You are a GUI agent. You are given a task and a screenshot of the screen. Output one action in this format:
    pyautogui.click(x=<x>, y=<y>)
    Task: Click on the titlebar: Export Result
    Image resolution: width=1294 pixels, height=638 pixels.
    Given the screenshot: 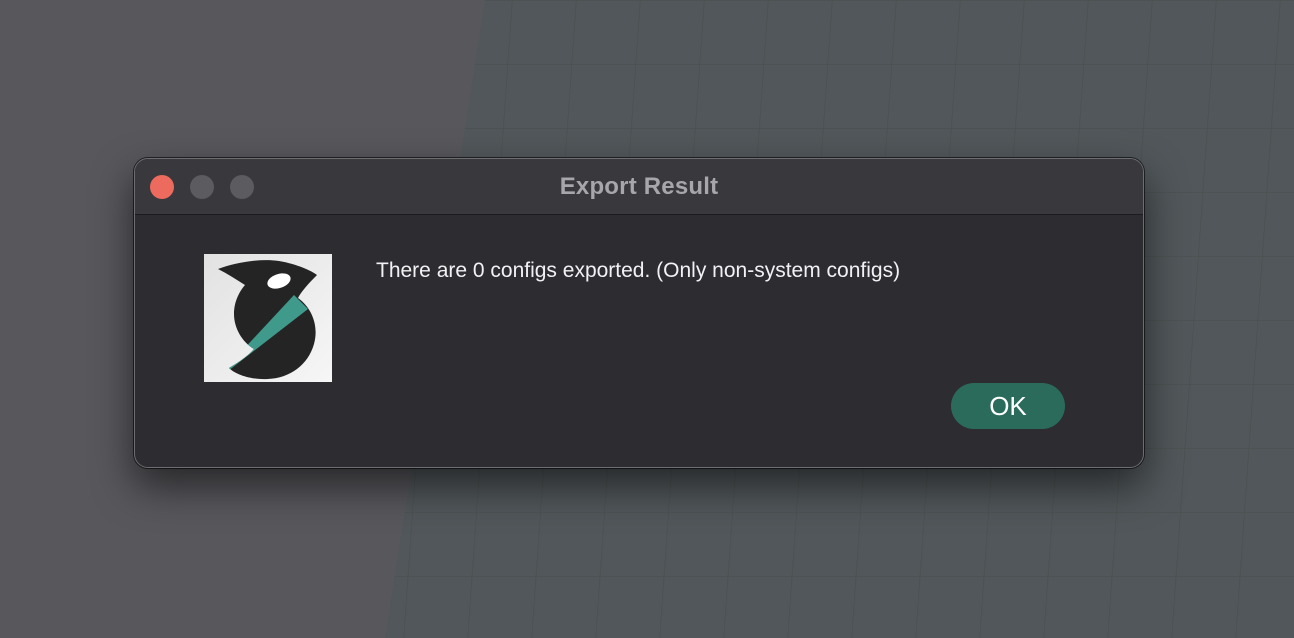 What is the action you would take?
    pyautogui.click(x=639, y=187)
    